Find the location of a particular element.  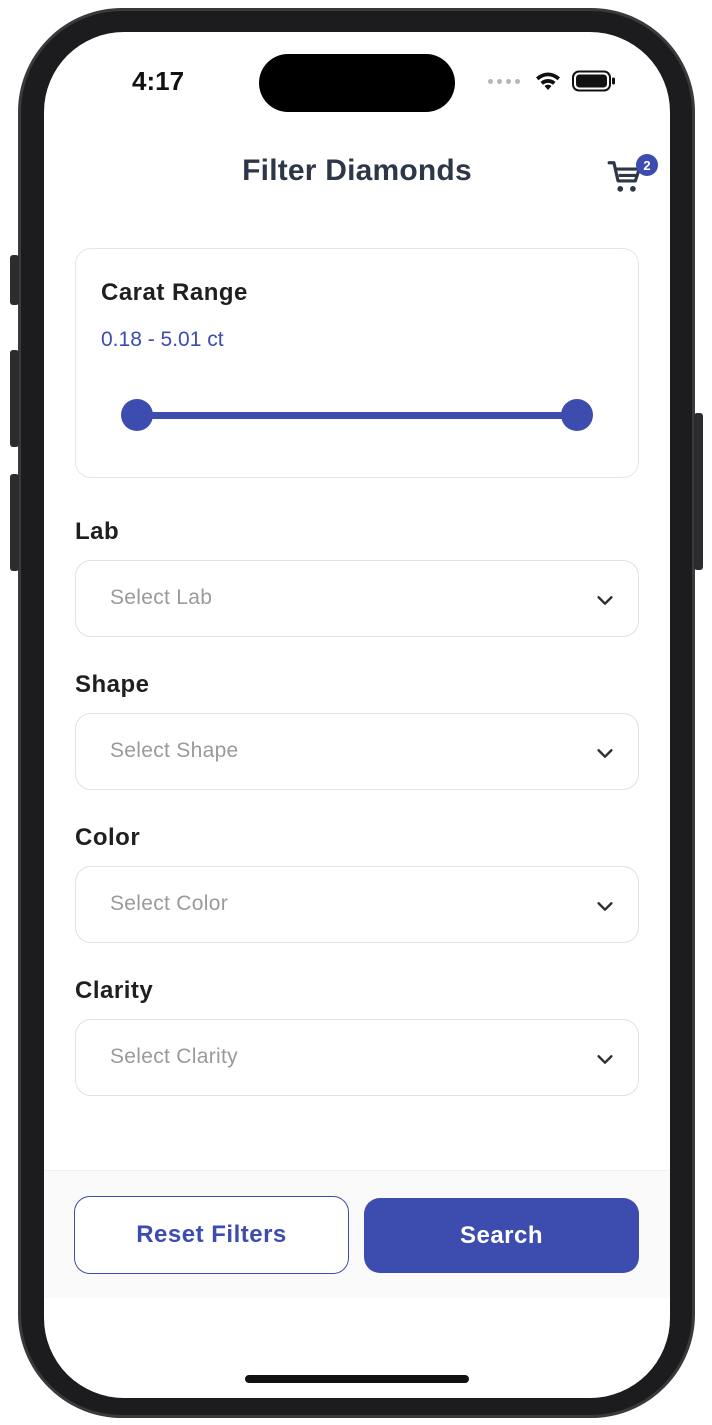

shape-dropdown: Select Shape is located at coordinates (357, 751).